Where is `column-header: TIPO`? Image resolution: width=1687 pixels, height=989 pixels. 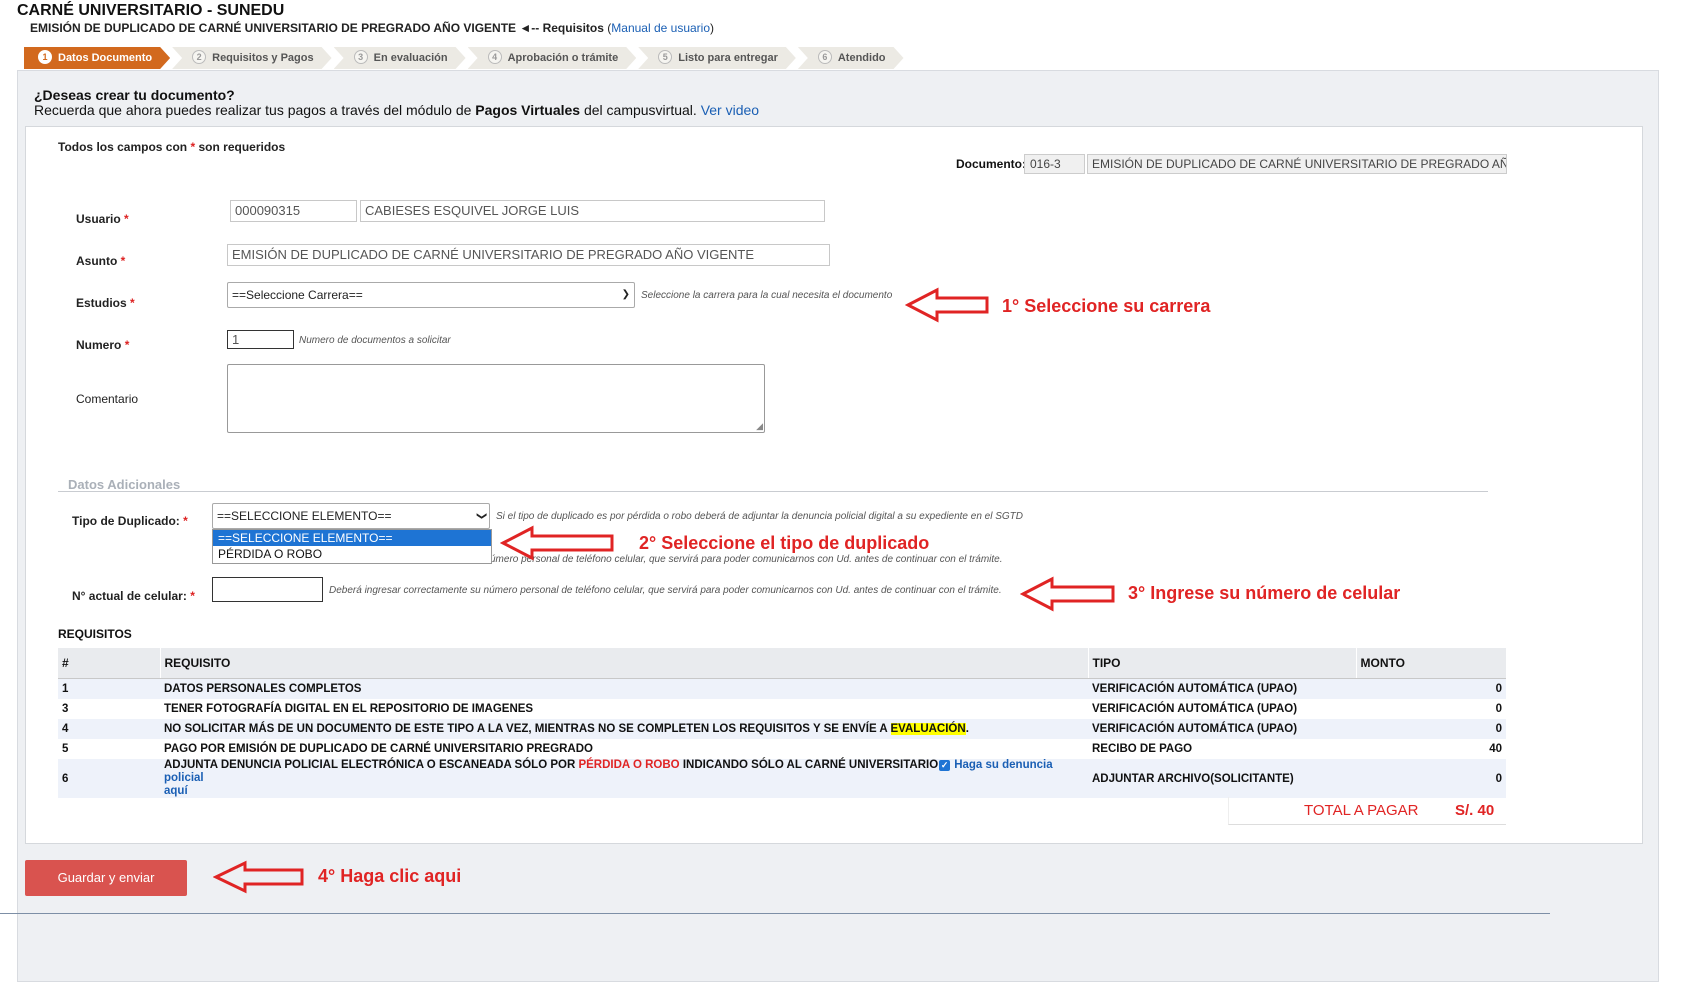 column-header: TIPO is located at coordinates (1221, 663).